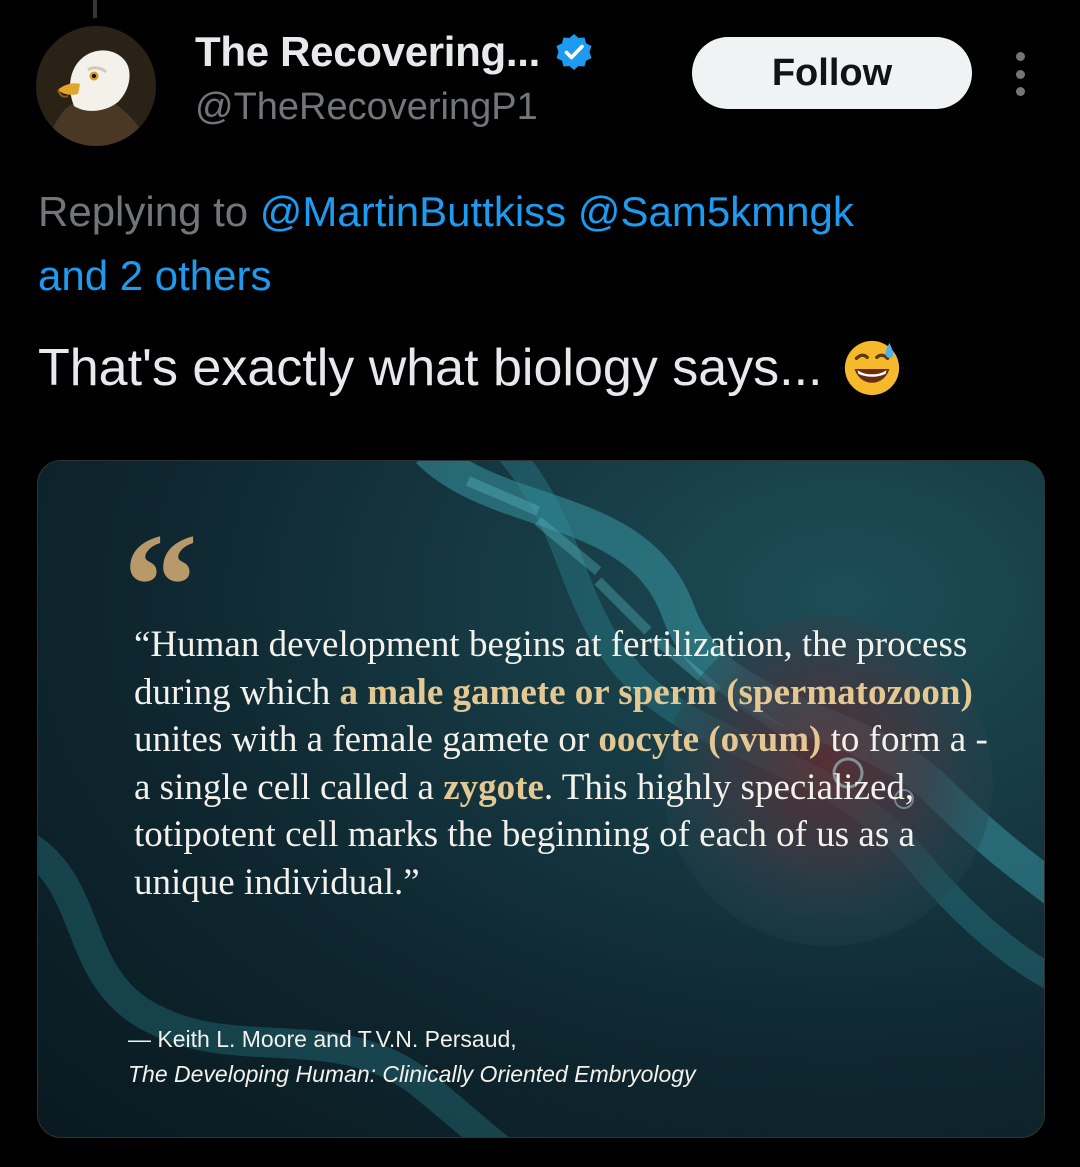 The height and width of the screenshot is (1167, 1080). What do you see at coordinates (832, 73) in the screenshot?
I see `follow-button: Follow` at bounding box center [832, 73].